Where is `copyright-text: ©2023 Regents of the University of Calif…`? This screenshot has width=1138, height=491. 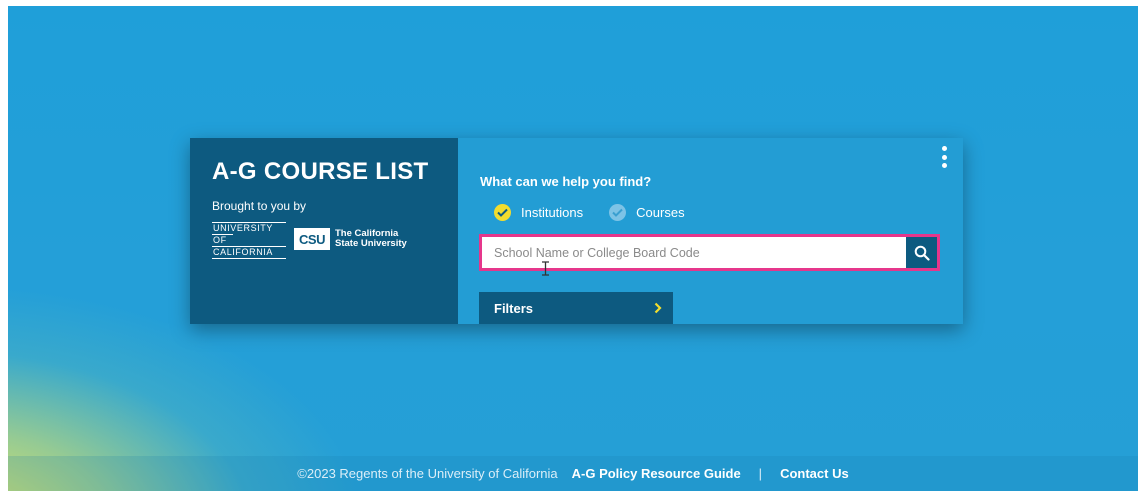
copyright-text: ©2023 Regents of the University of Calif… is located at coordinates (427, 473).